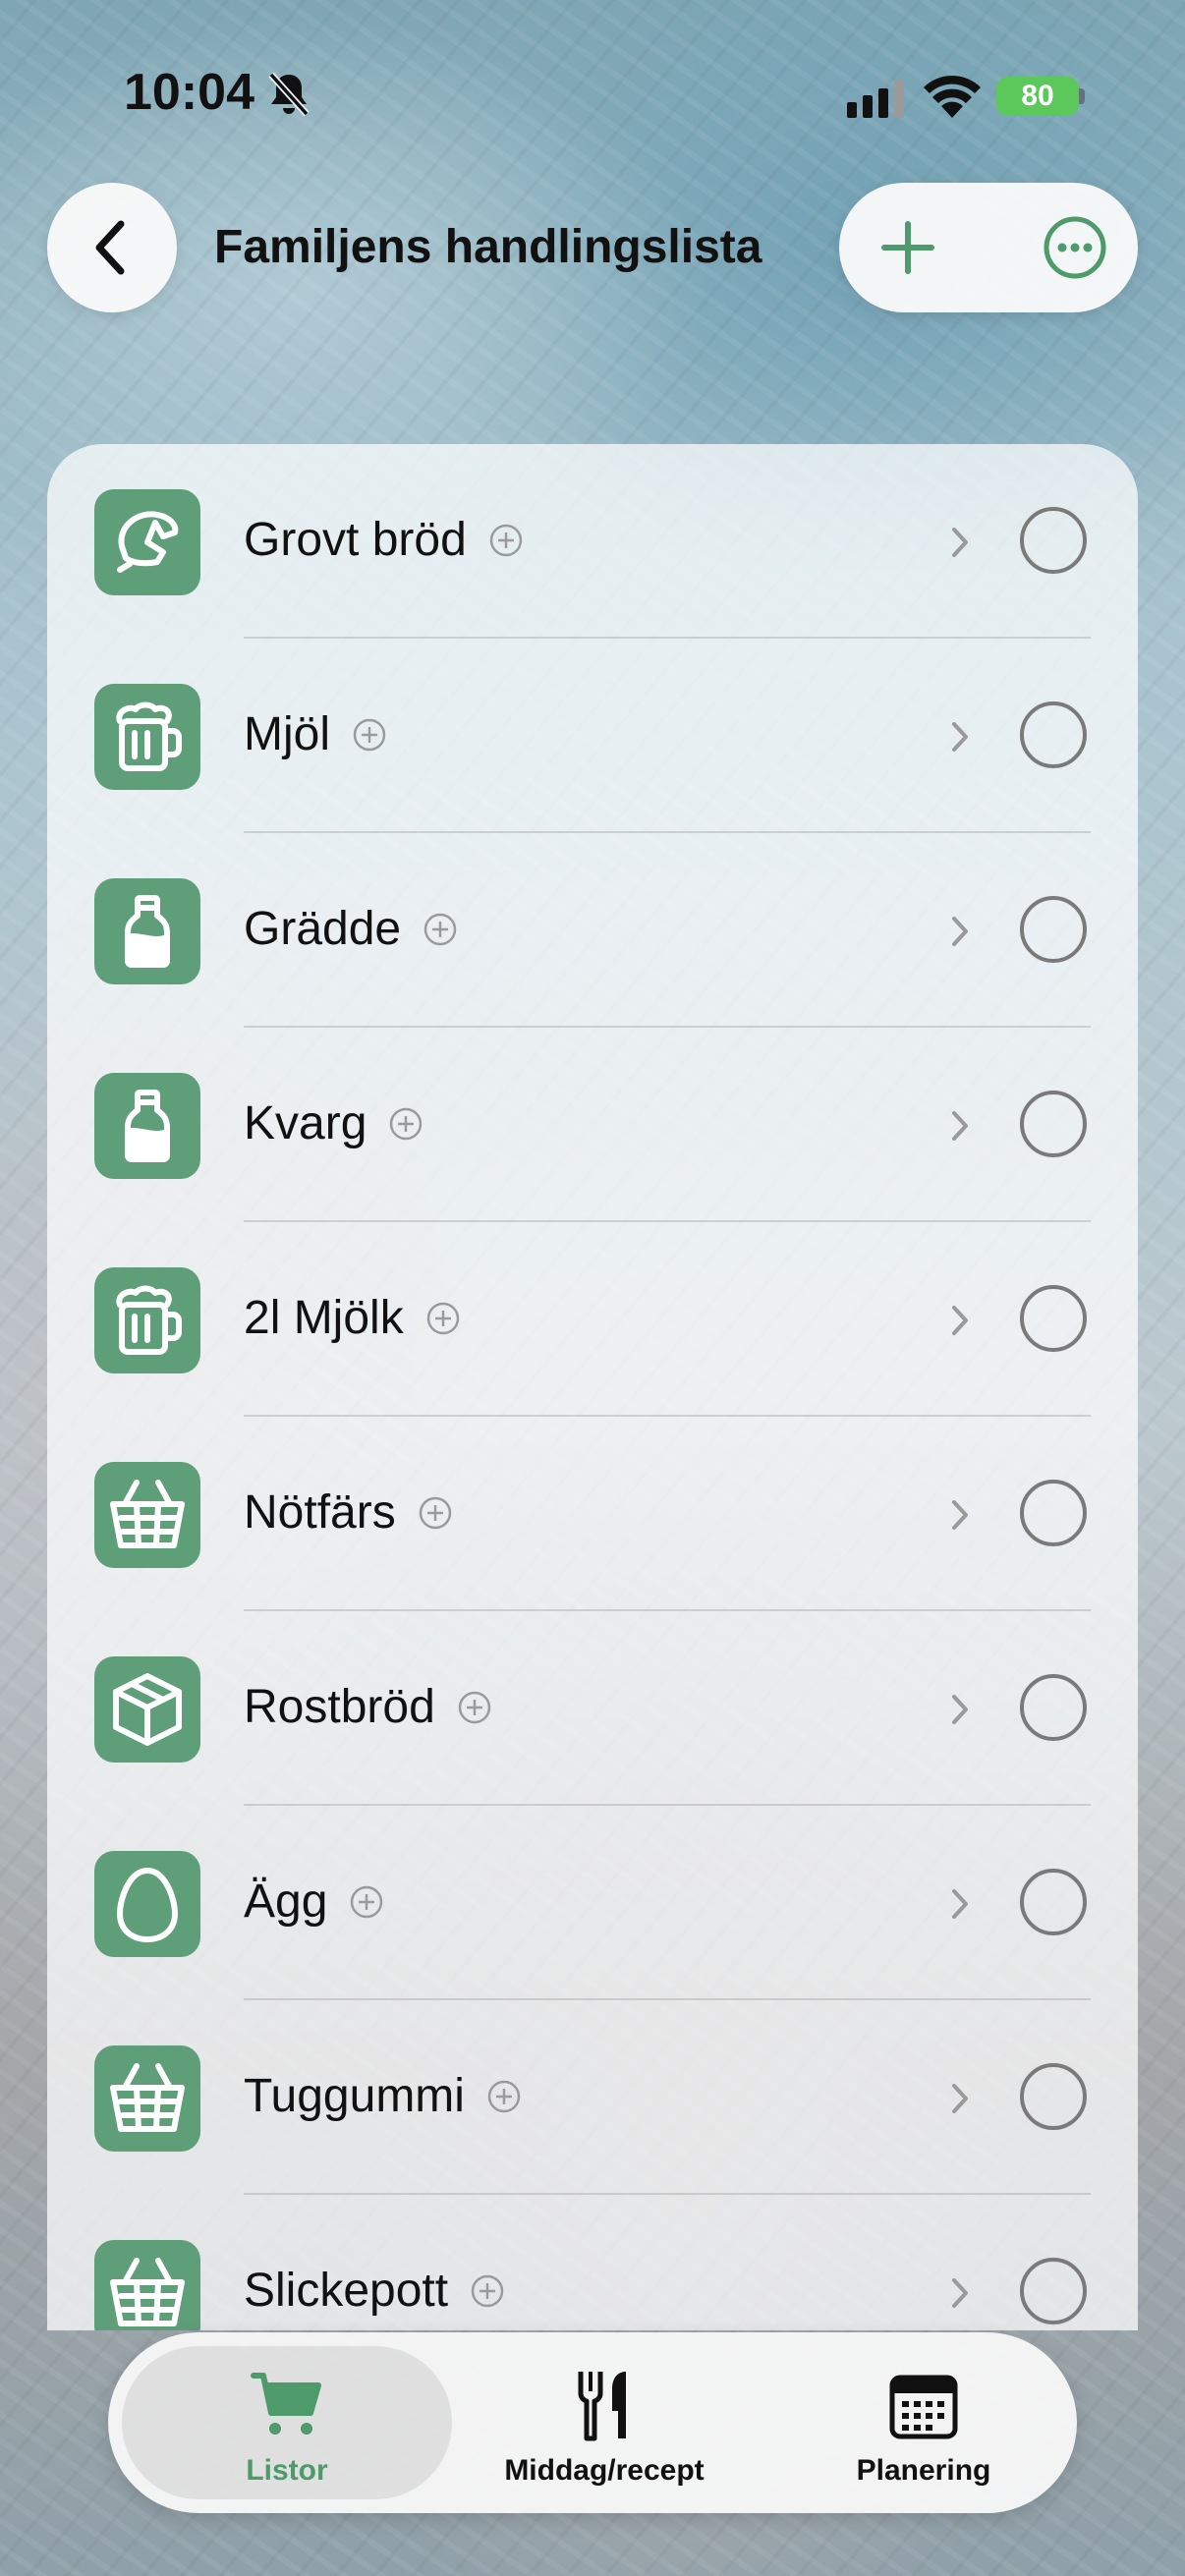  I want to click on item-row-label: Rostbröd, so click(368, 1707).